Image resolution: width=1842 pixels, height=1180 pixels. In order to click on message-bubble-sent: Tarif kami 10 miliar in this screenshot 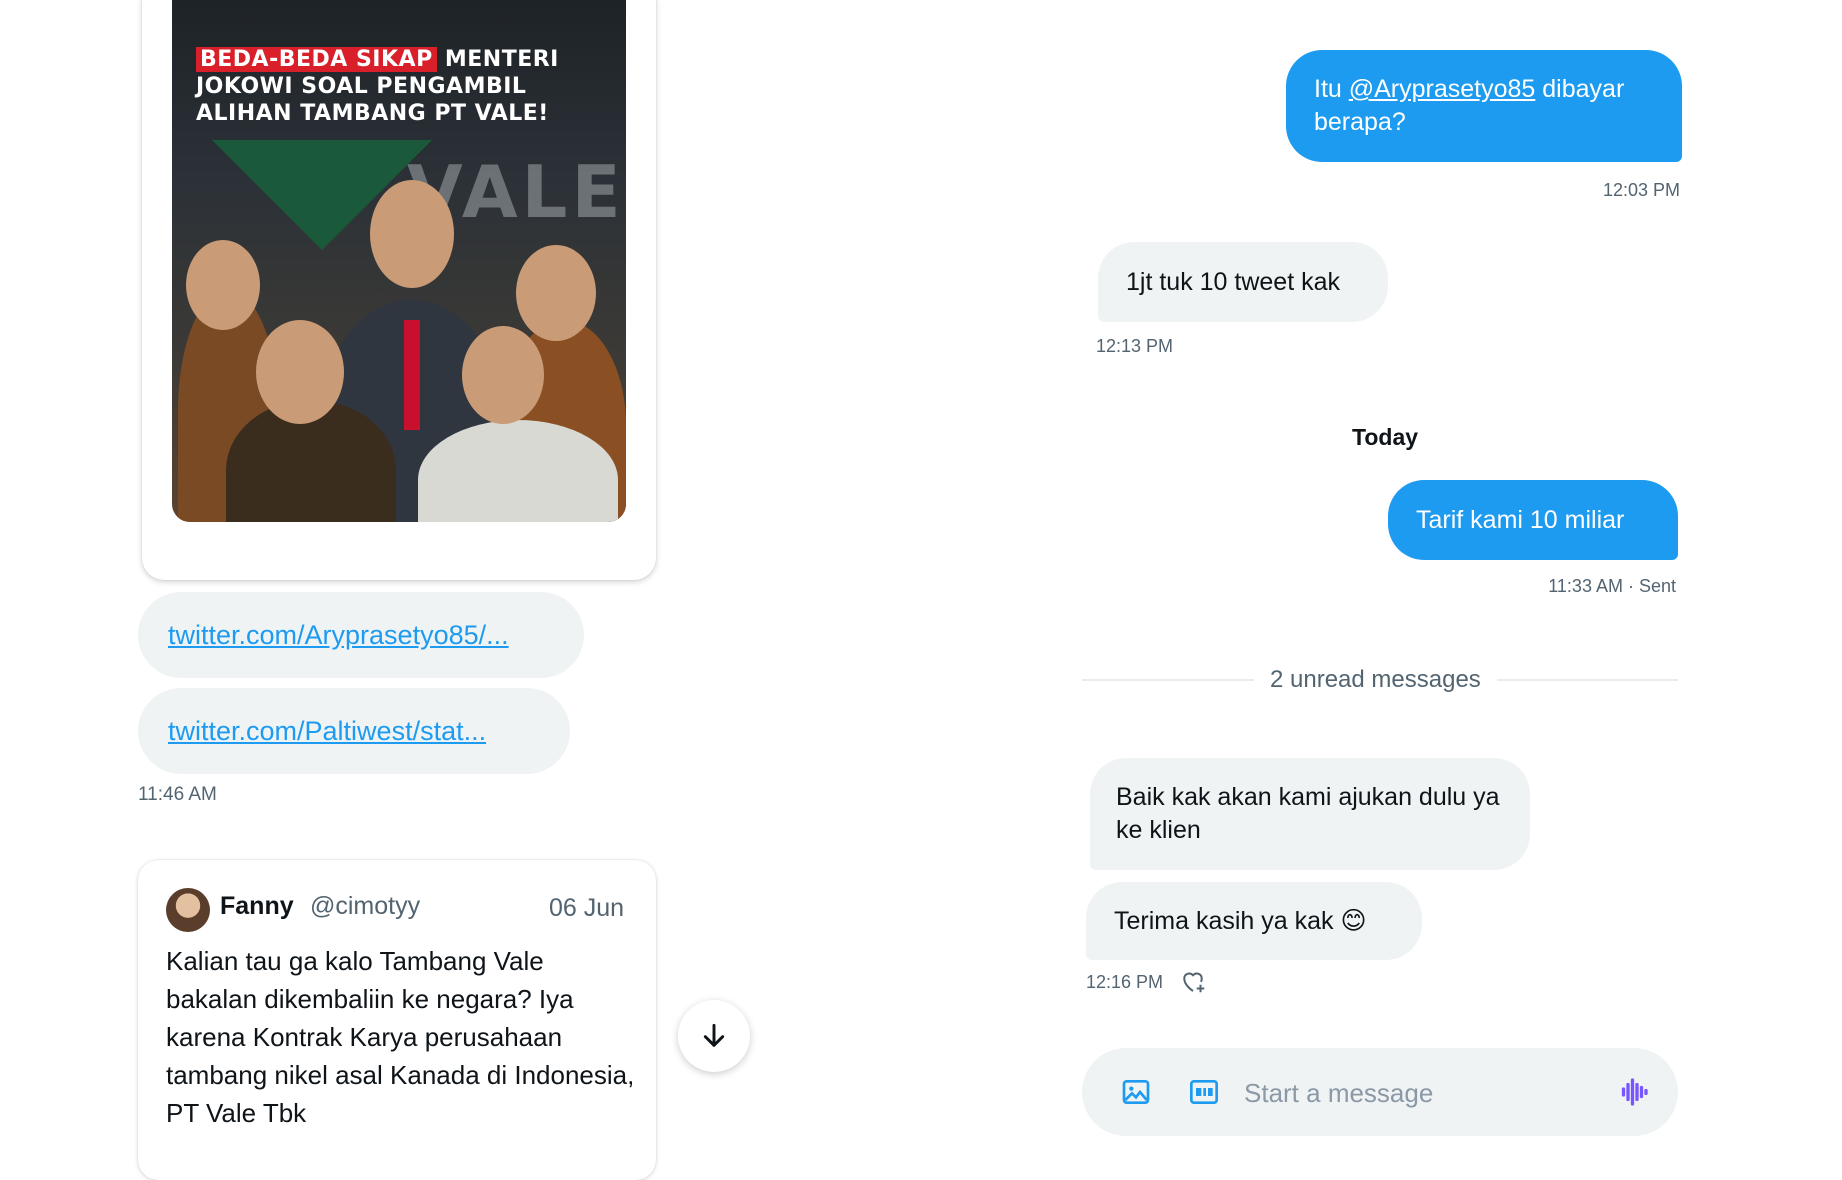, I will do `click(1533, 520)`.